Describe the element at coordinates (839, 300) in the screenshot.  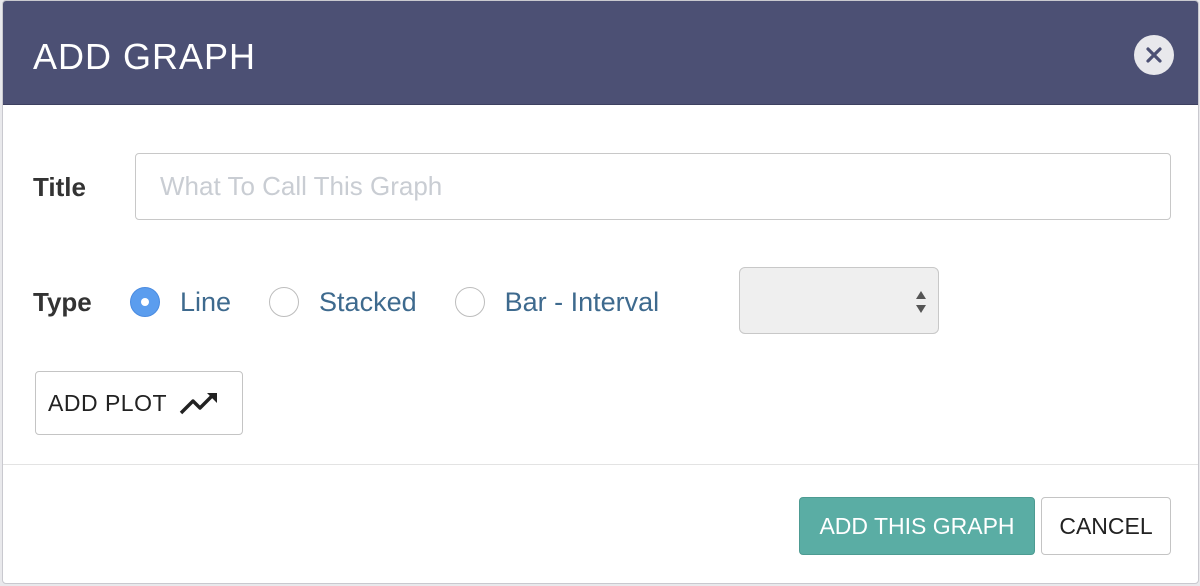
I see `interval-select` at that location.